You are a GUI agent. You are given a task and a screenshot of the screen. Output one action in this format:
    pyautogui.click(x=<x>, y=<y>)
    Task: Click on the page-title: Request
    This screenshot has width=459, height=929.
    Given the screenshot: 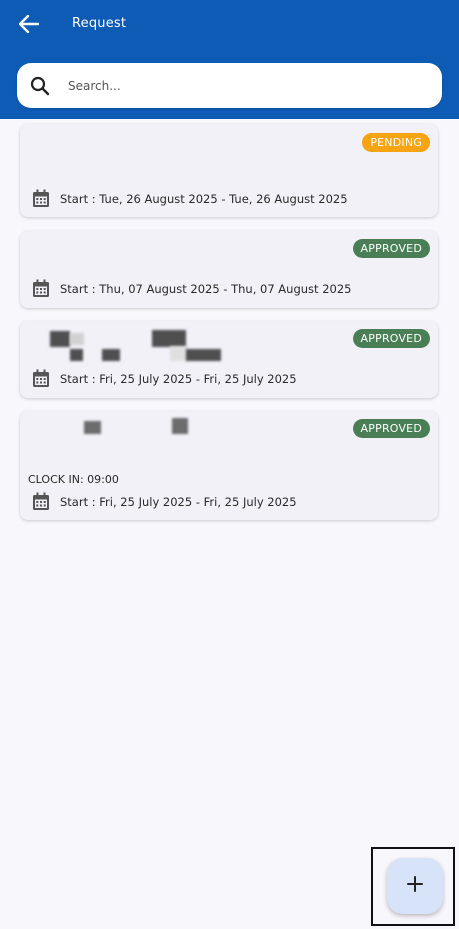 What is the action you would take?
    pyautogui.click(x=99, y=23)
    